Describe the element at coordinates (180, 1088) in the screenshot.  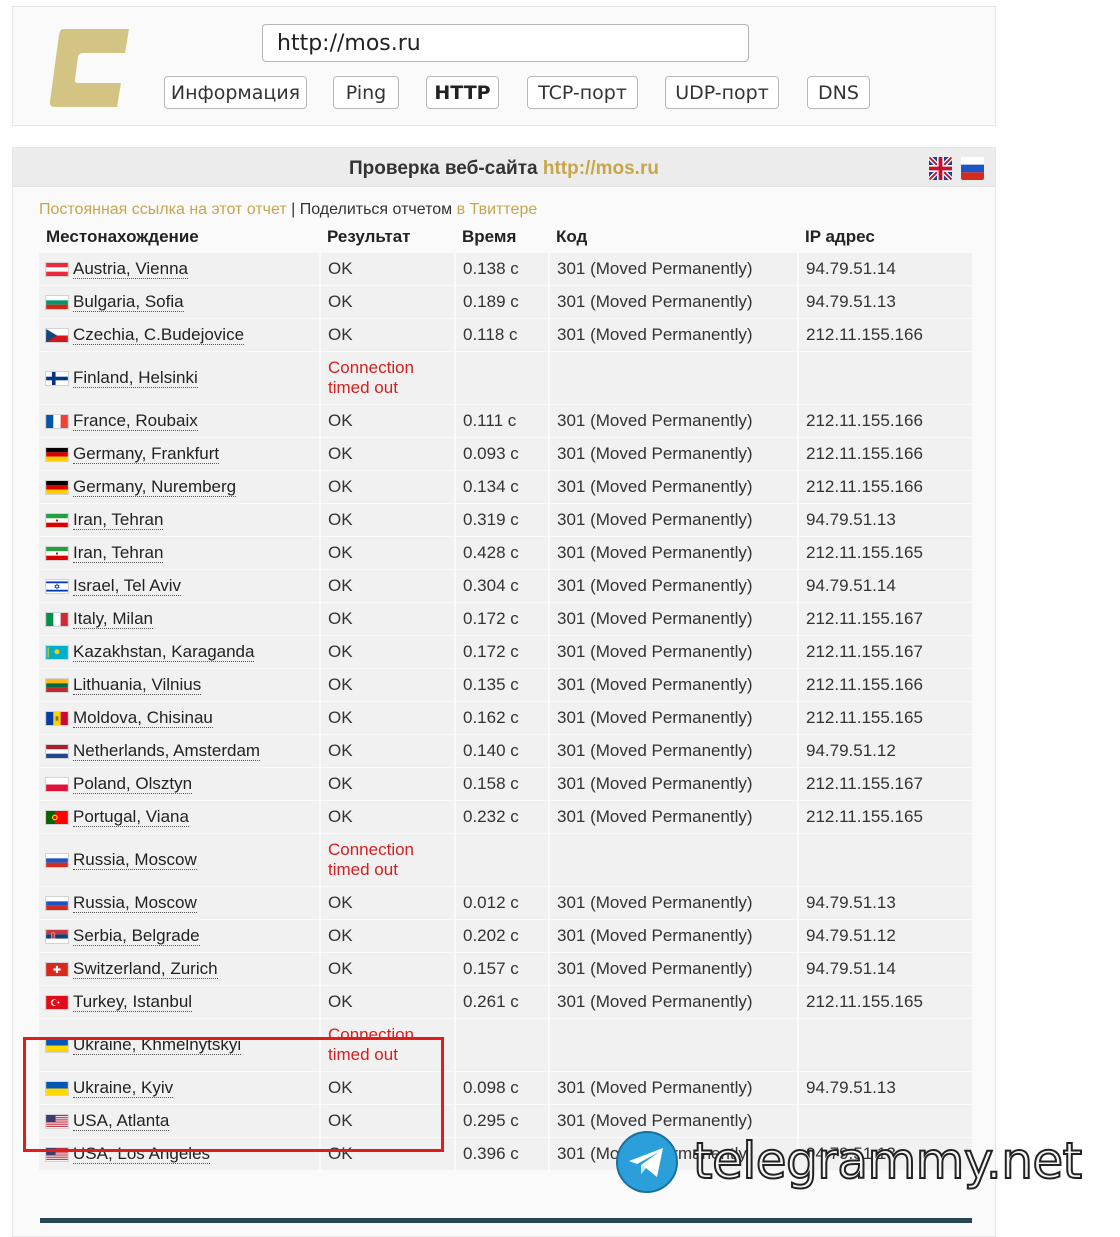
I see `location-cell: Ukraine, Kyiv` at that location.